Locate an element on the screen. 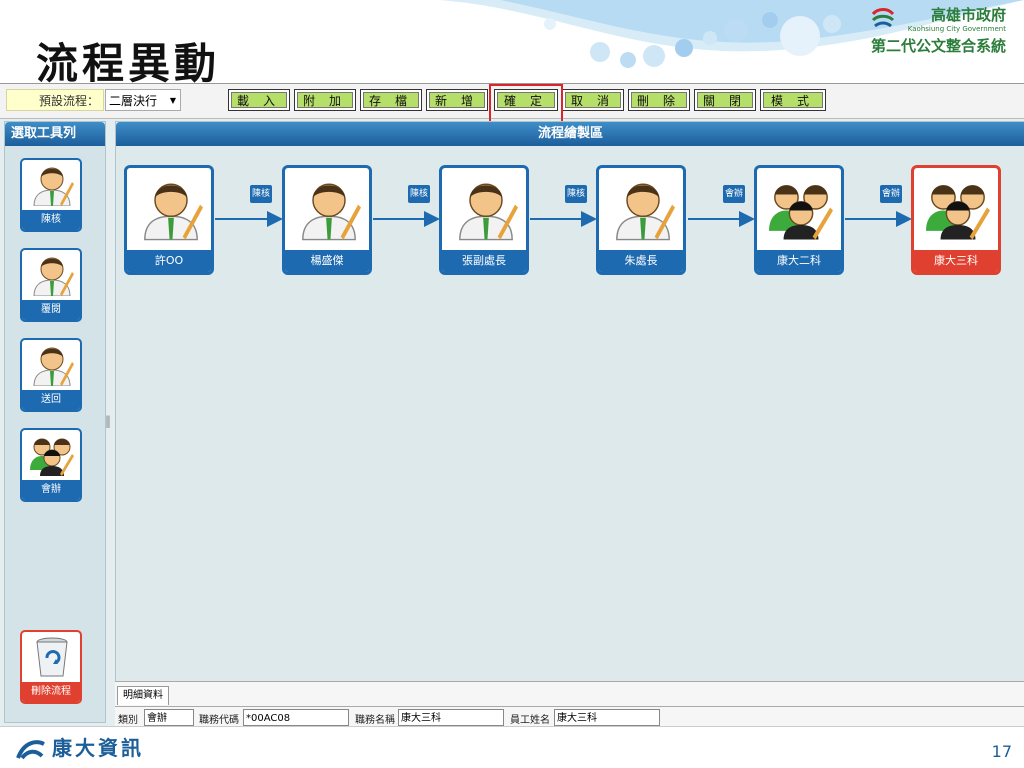 This screenshot has width=1024, height=768. flow-node: 朱處長 is located at coordinates (641, 220).